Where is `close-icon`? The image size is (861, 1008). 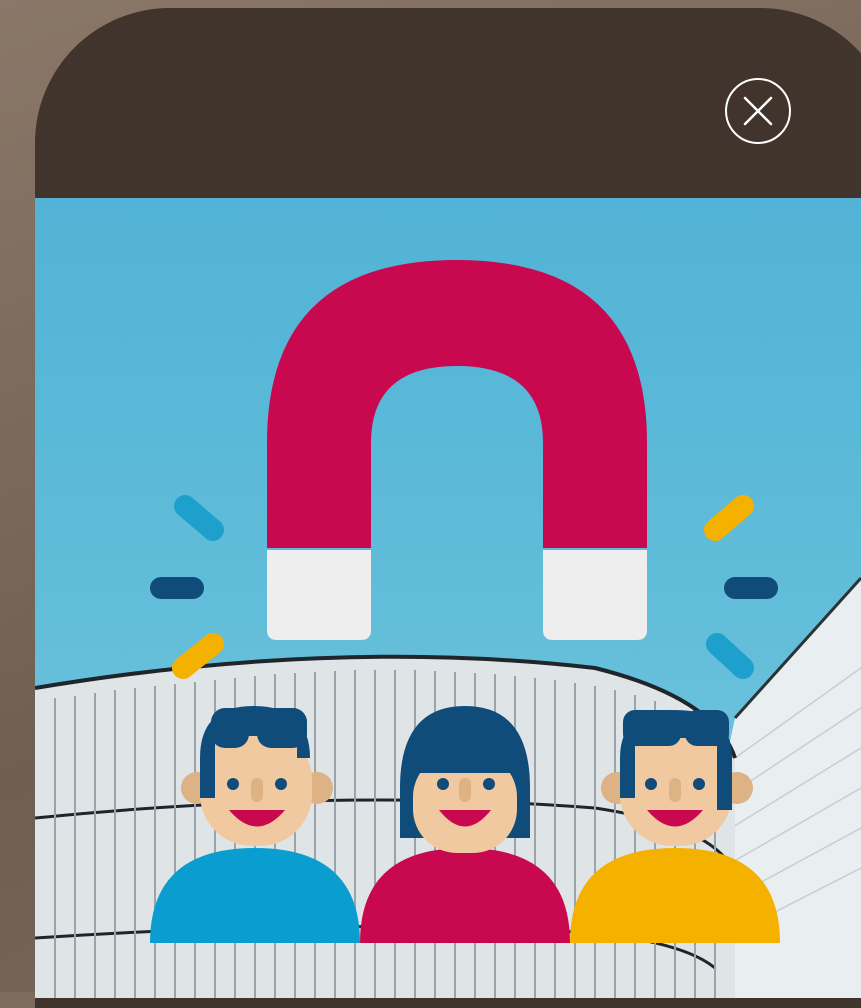 close-icon is located at coordinates (758, 111).